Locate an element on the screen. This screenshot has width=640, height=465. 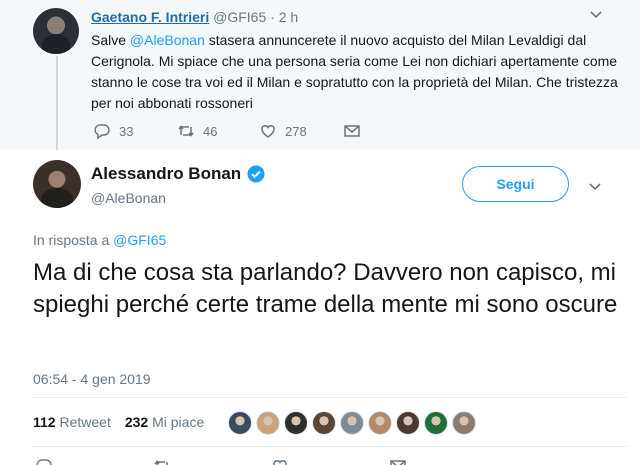
follow-button: Segui is located at coordinates (515, 184).